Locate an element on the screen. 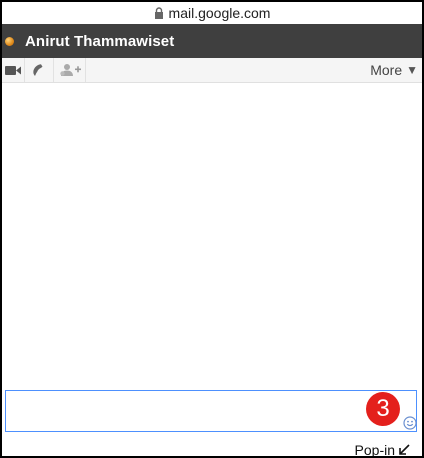 The width and height of the screenshot is (424, 458). address-bar: mail.google.com is located at coordinates (212, 13).